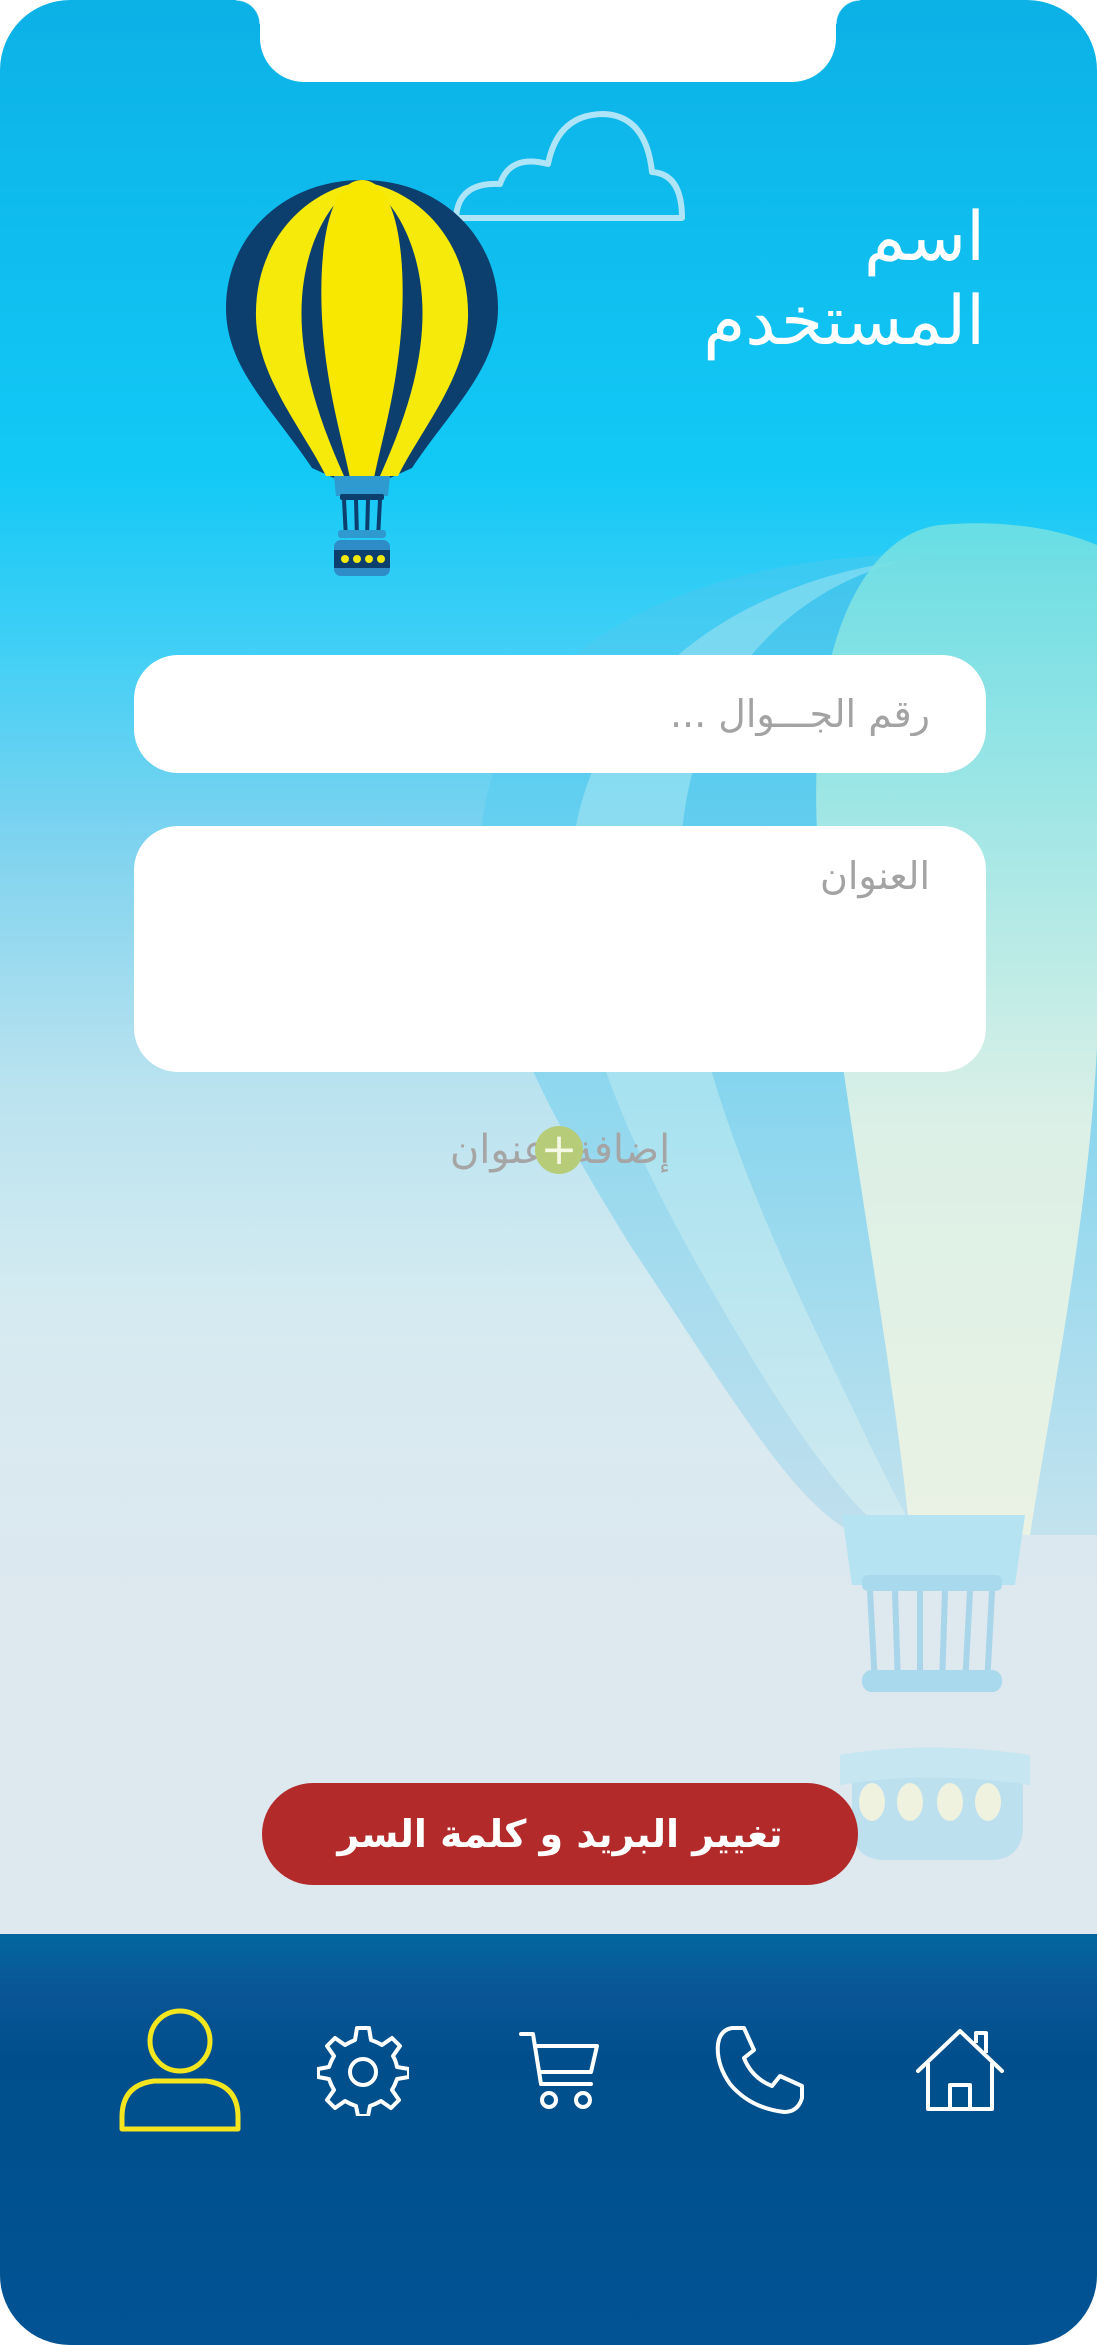 The image size is (1097, 2345). I want to click on phone-icon, so click(759, 2070).